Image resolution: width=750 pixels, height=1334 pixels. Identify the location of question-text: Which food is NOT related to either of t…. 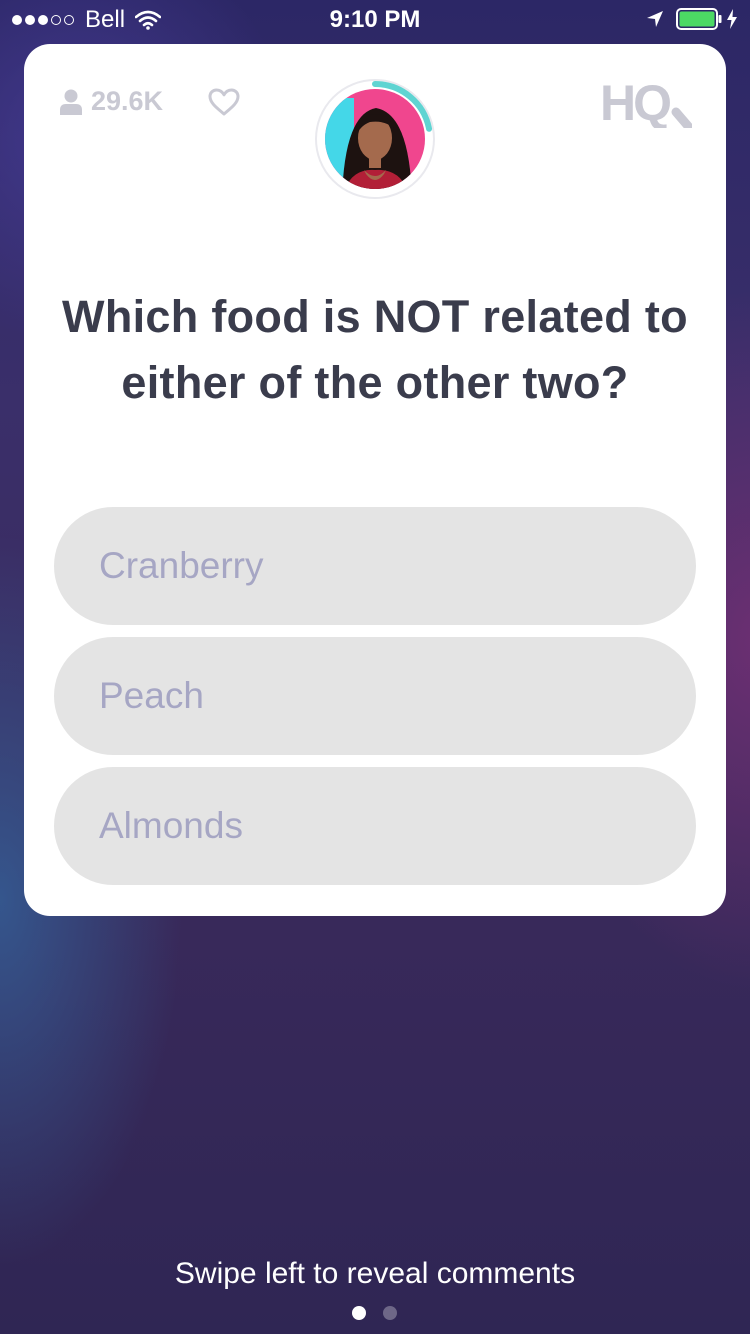
(375, 349).